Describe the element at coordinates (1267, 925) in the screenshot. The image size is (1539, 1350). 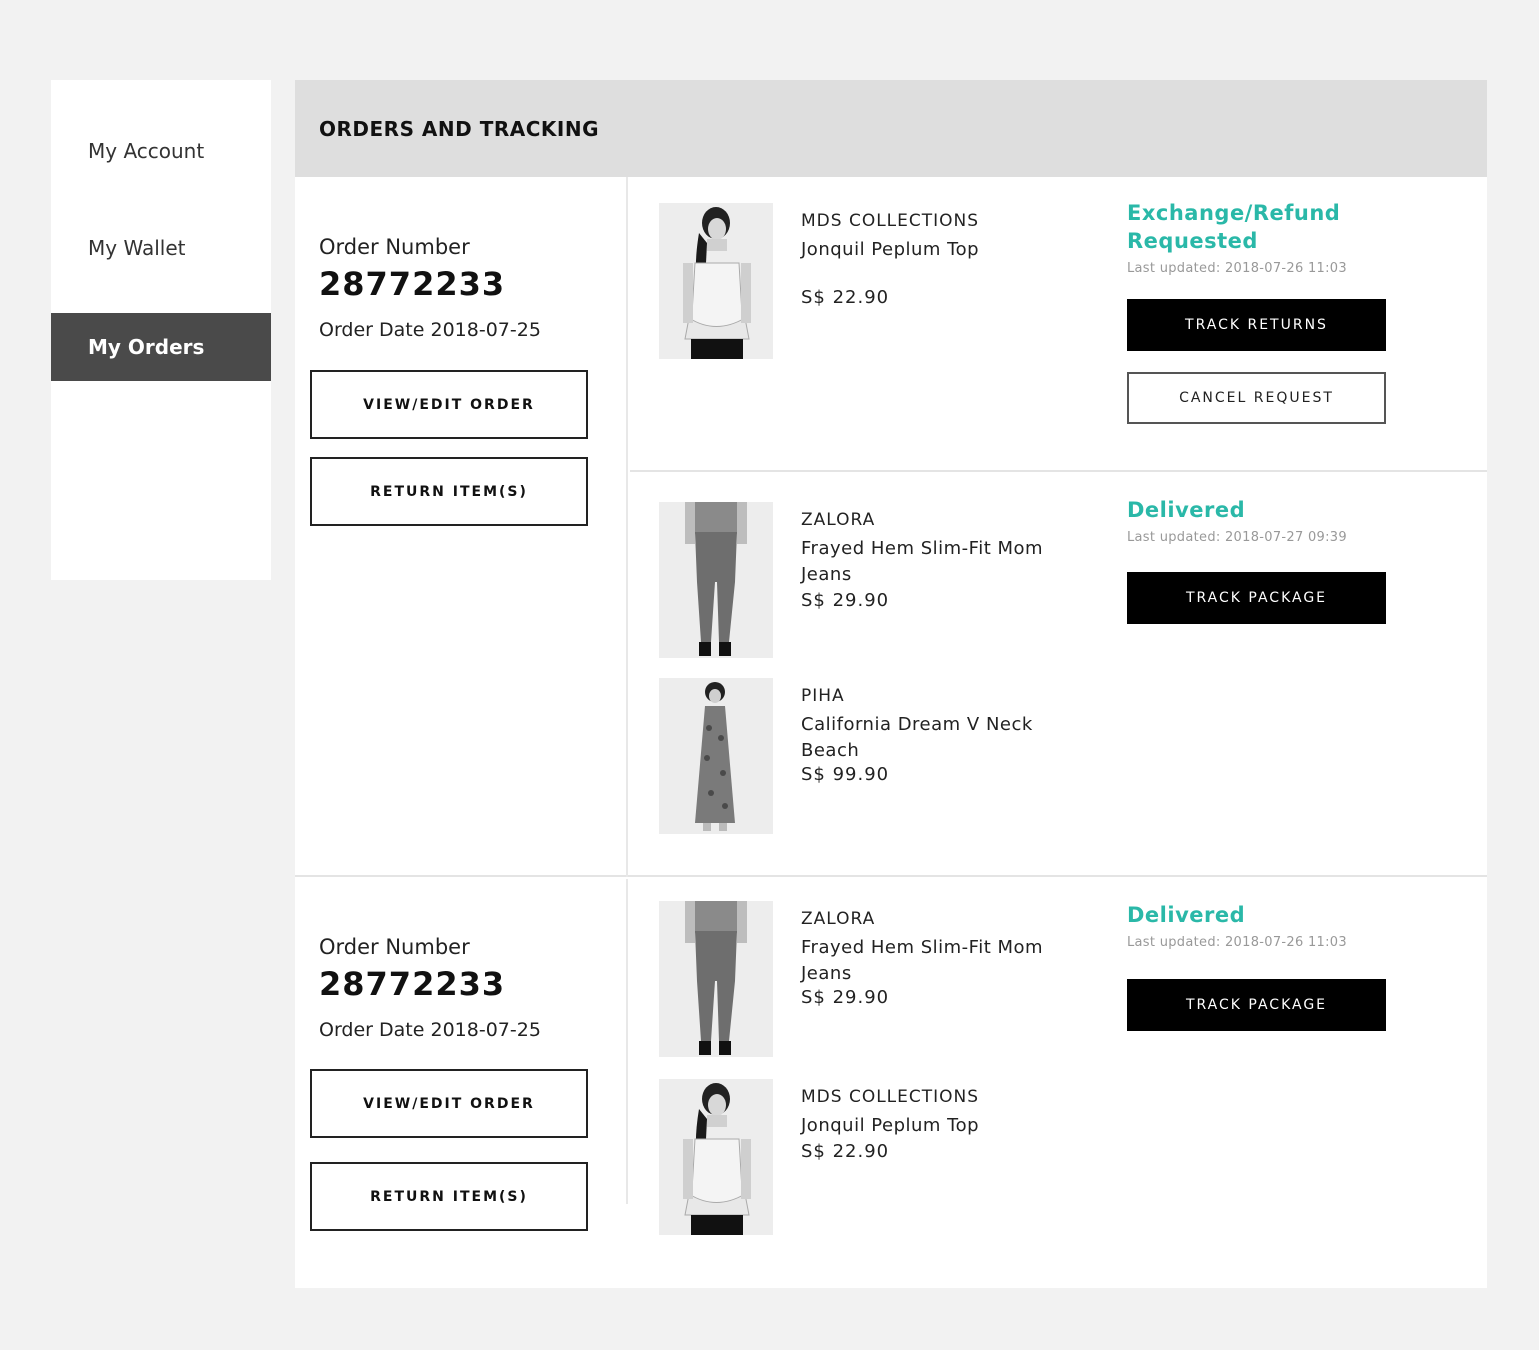
I see `shipment-status: Delivered Last updated: 2018-07-26 11:03` at that location.